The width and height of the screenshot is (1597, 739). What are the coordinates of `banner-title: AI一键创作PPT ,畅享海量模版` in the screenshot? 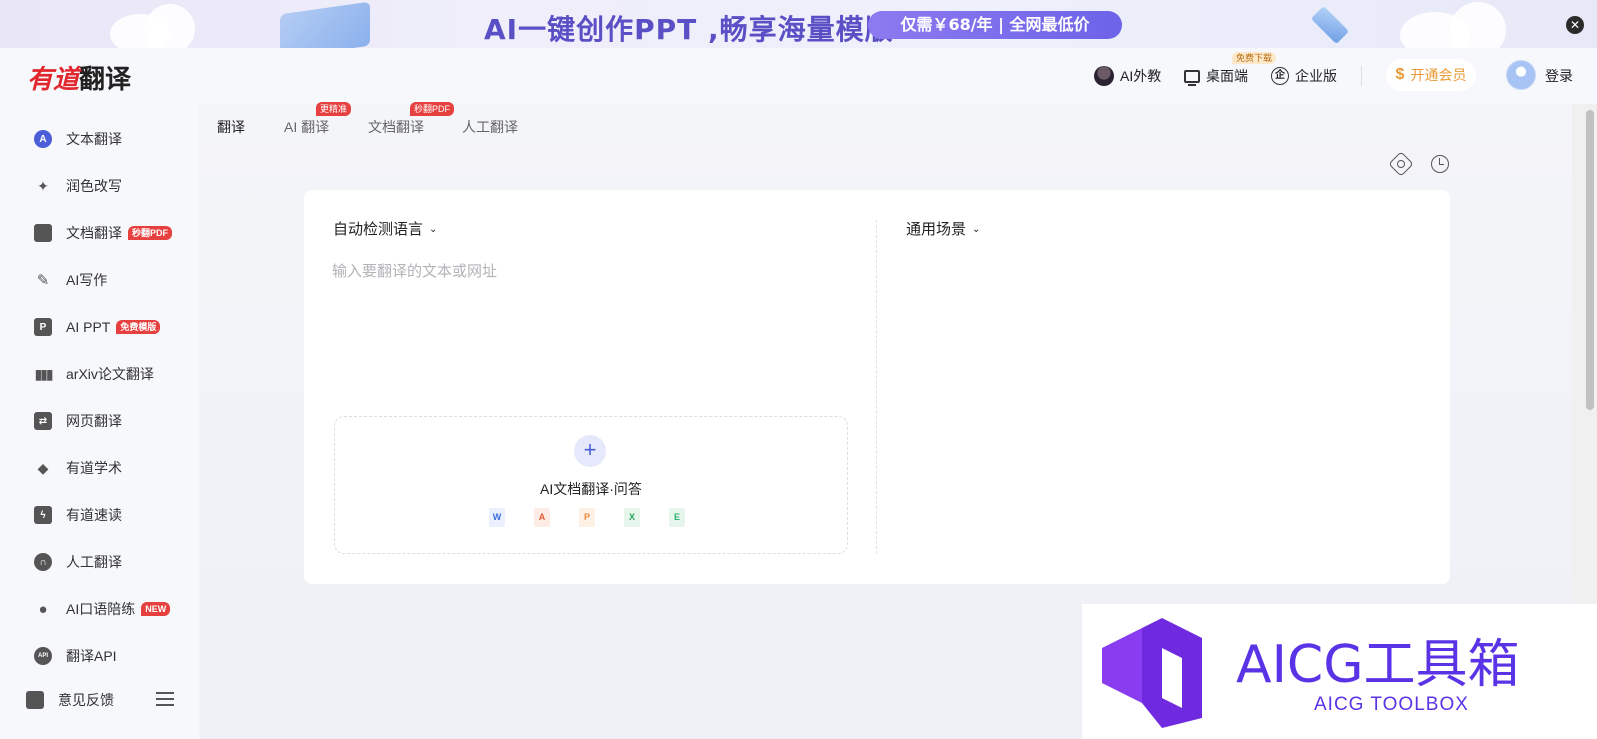 It's located at (689, 29).